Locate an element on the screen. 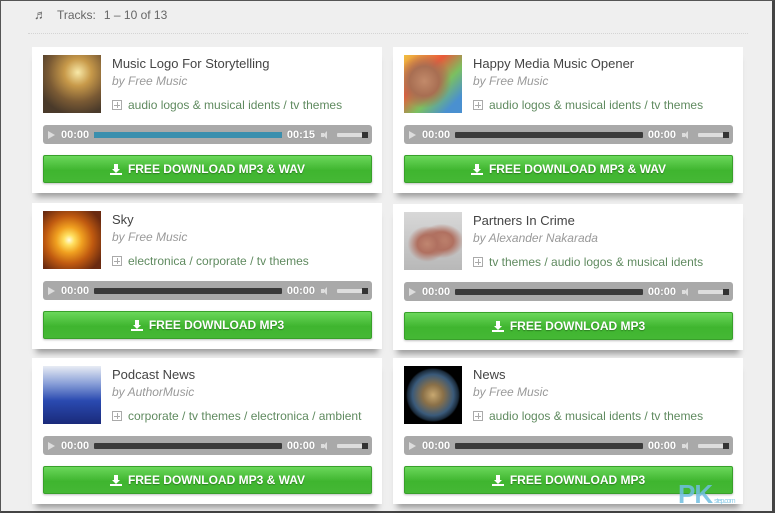  divider is located at coordinates (388, 33).